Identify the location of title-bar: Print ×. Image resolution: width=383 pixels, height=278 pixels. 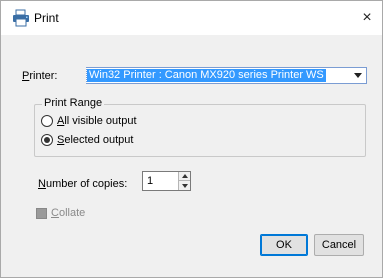
(191, 18).